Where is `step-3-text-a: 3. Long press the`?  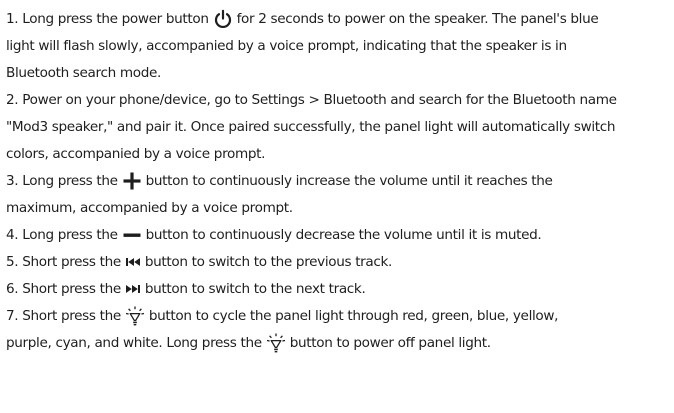
step-3-text-a: 3. Long press the is located at coordinates (62, 181).